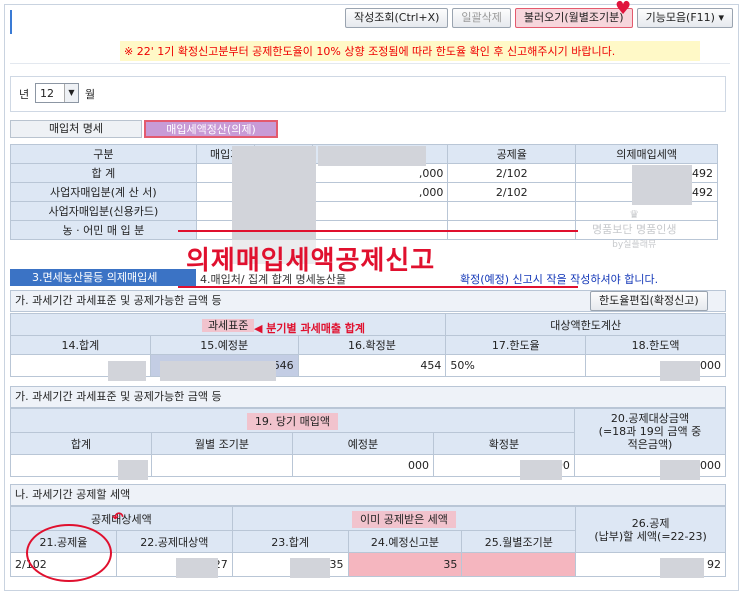 The height and width of the screenshot is (595, 743). Describe the element at coordinates (57, 93) in the screenshot. I see `month-select: 12 ▼` at that location.